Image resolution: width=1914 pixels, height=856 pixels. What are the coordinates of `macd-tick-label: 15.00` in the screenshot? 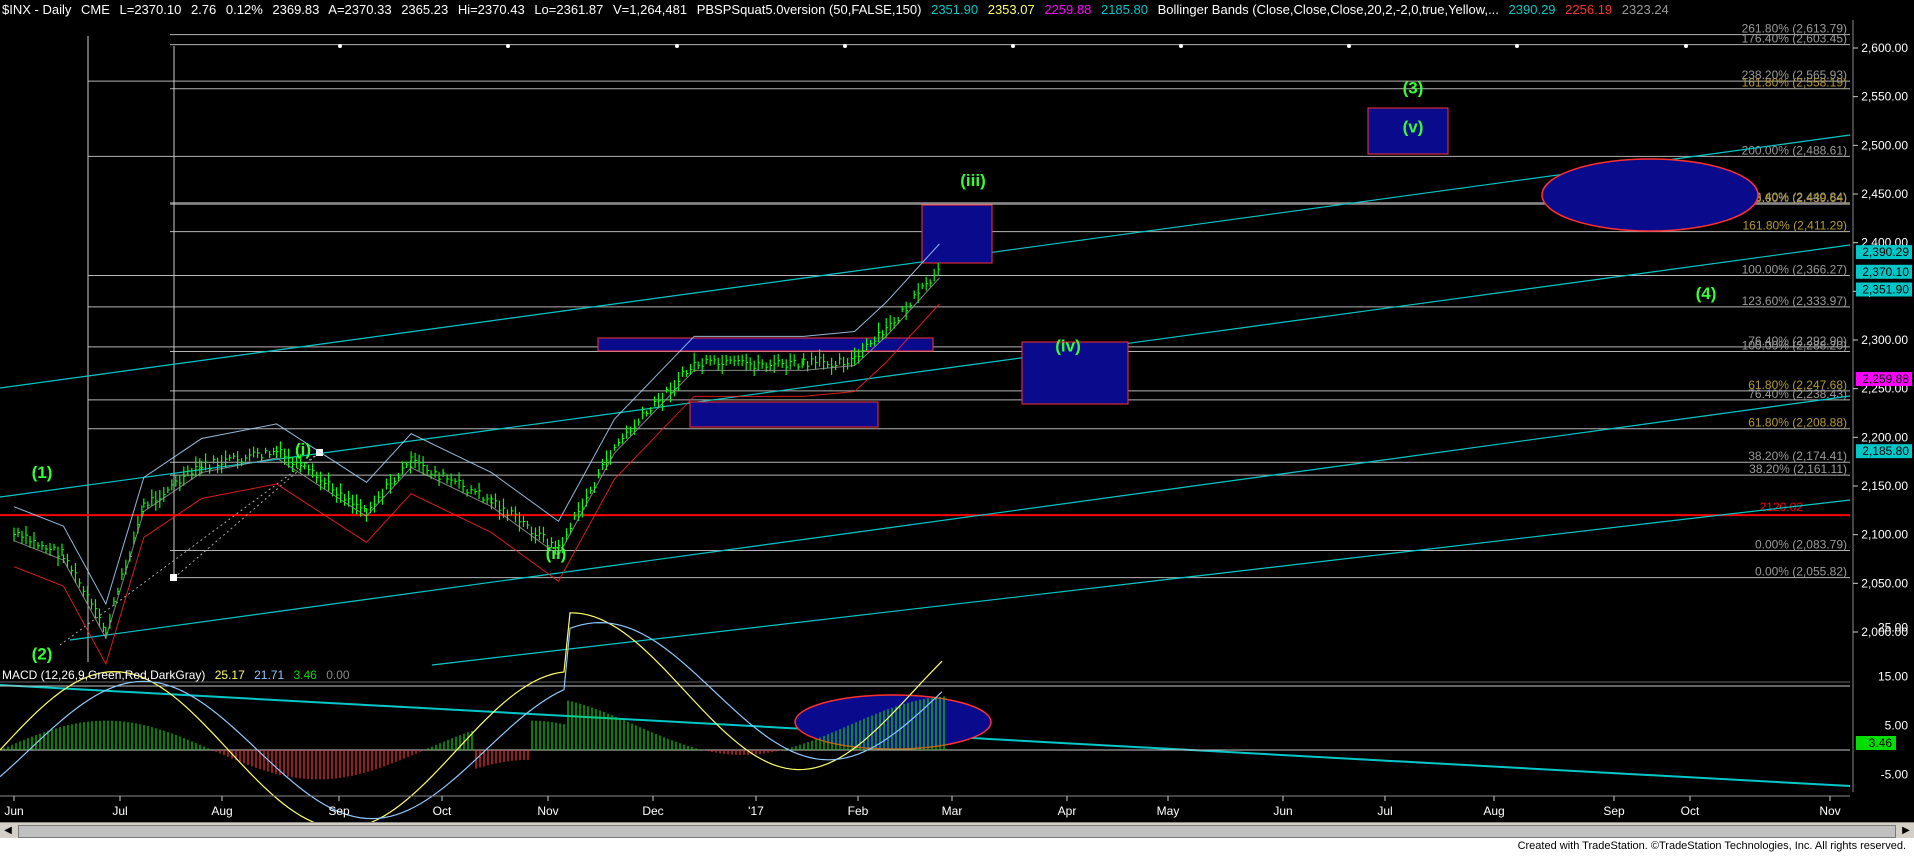 It's located at (1893, 677).